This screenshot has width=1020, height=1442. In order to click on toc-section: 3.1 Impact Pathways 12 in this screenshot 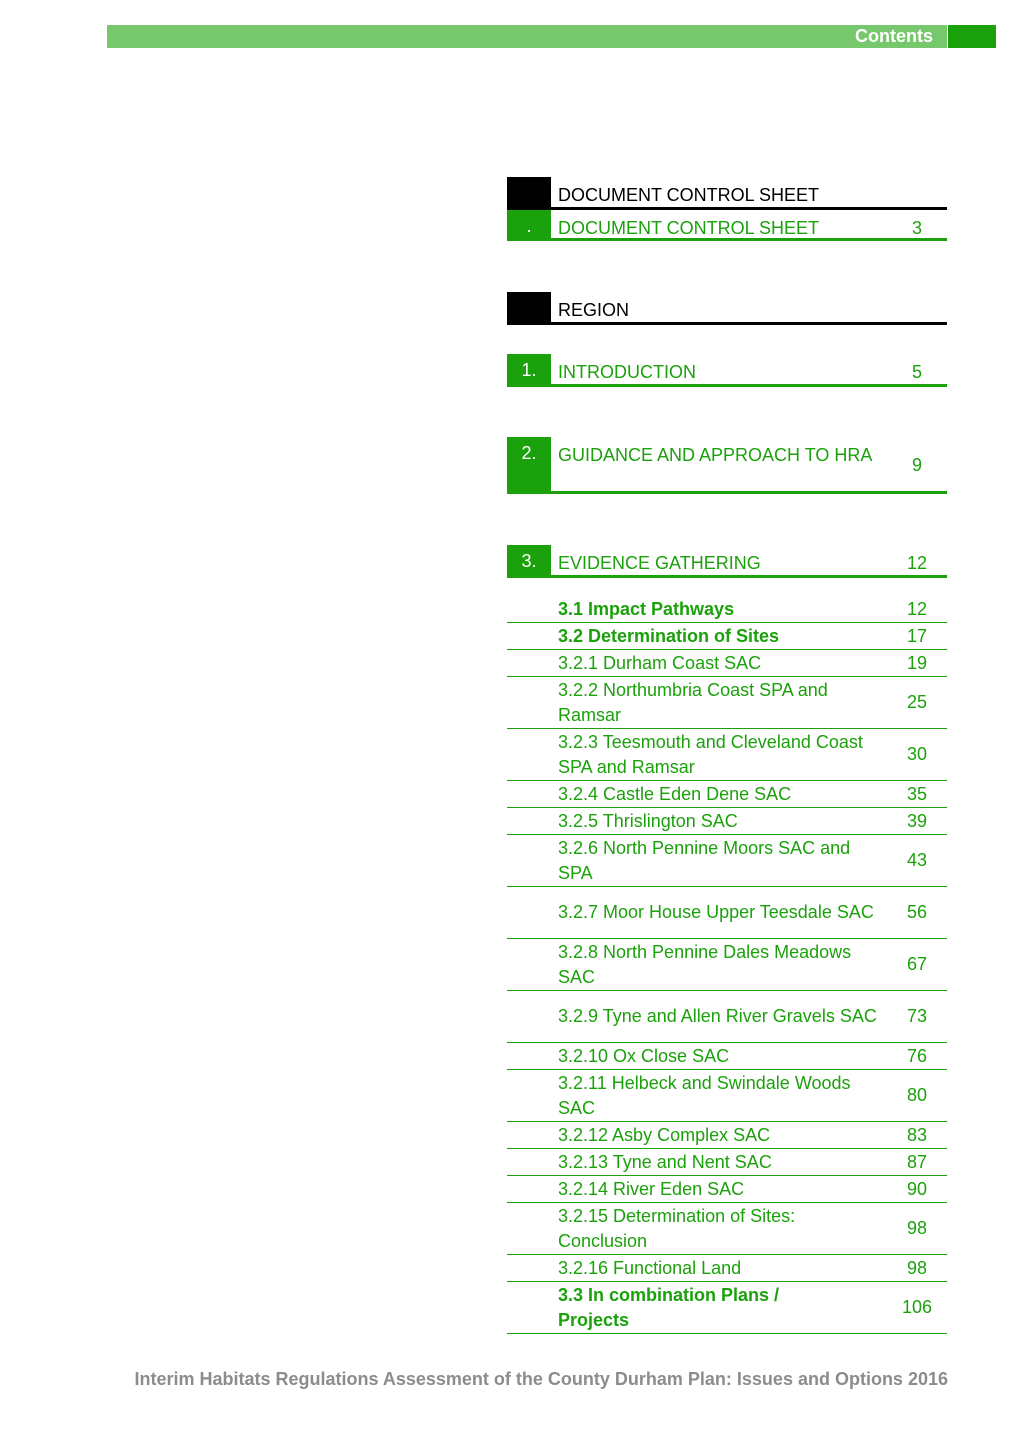, I will do `click(727, 609)`.